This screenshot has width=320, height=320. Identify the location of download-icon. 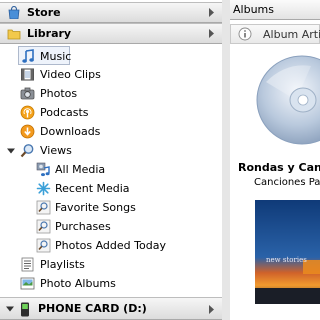
(27, 131).